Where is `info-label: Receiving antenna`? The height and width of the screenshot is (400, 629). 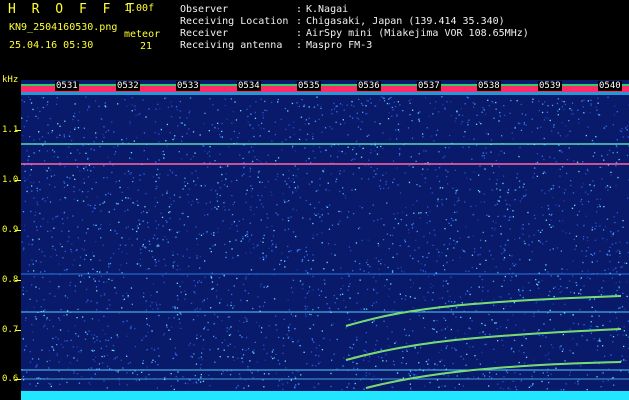
info-label: Receiving antenna is located at coordinates (231, 45).